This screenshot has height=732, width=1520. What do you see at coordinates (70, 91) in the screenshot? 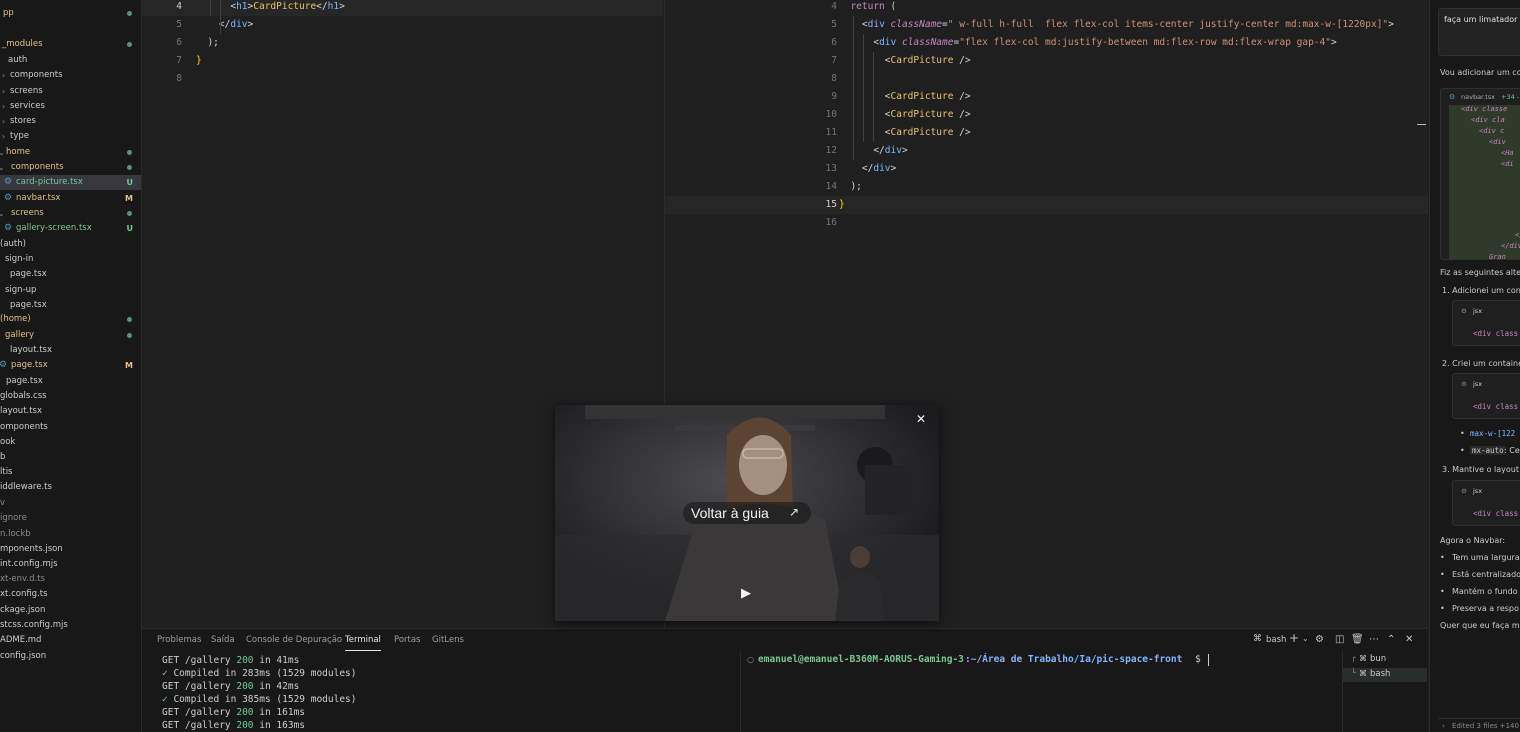
I see `tree-row-4: › screens` at bounding box center [70, 91].